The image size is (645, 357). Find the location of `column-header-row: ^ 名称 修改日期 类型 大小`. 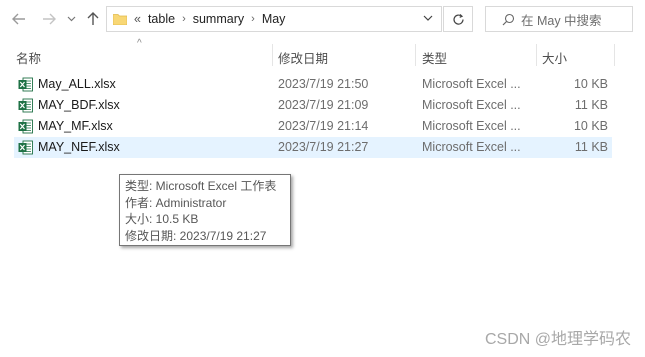

column-header-row: ^ 名称 修改日期 类型 大小 is located at coordinates (322, 53).